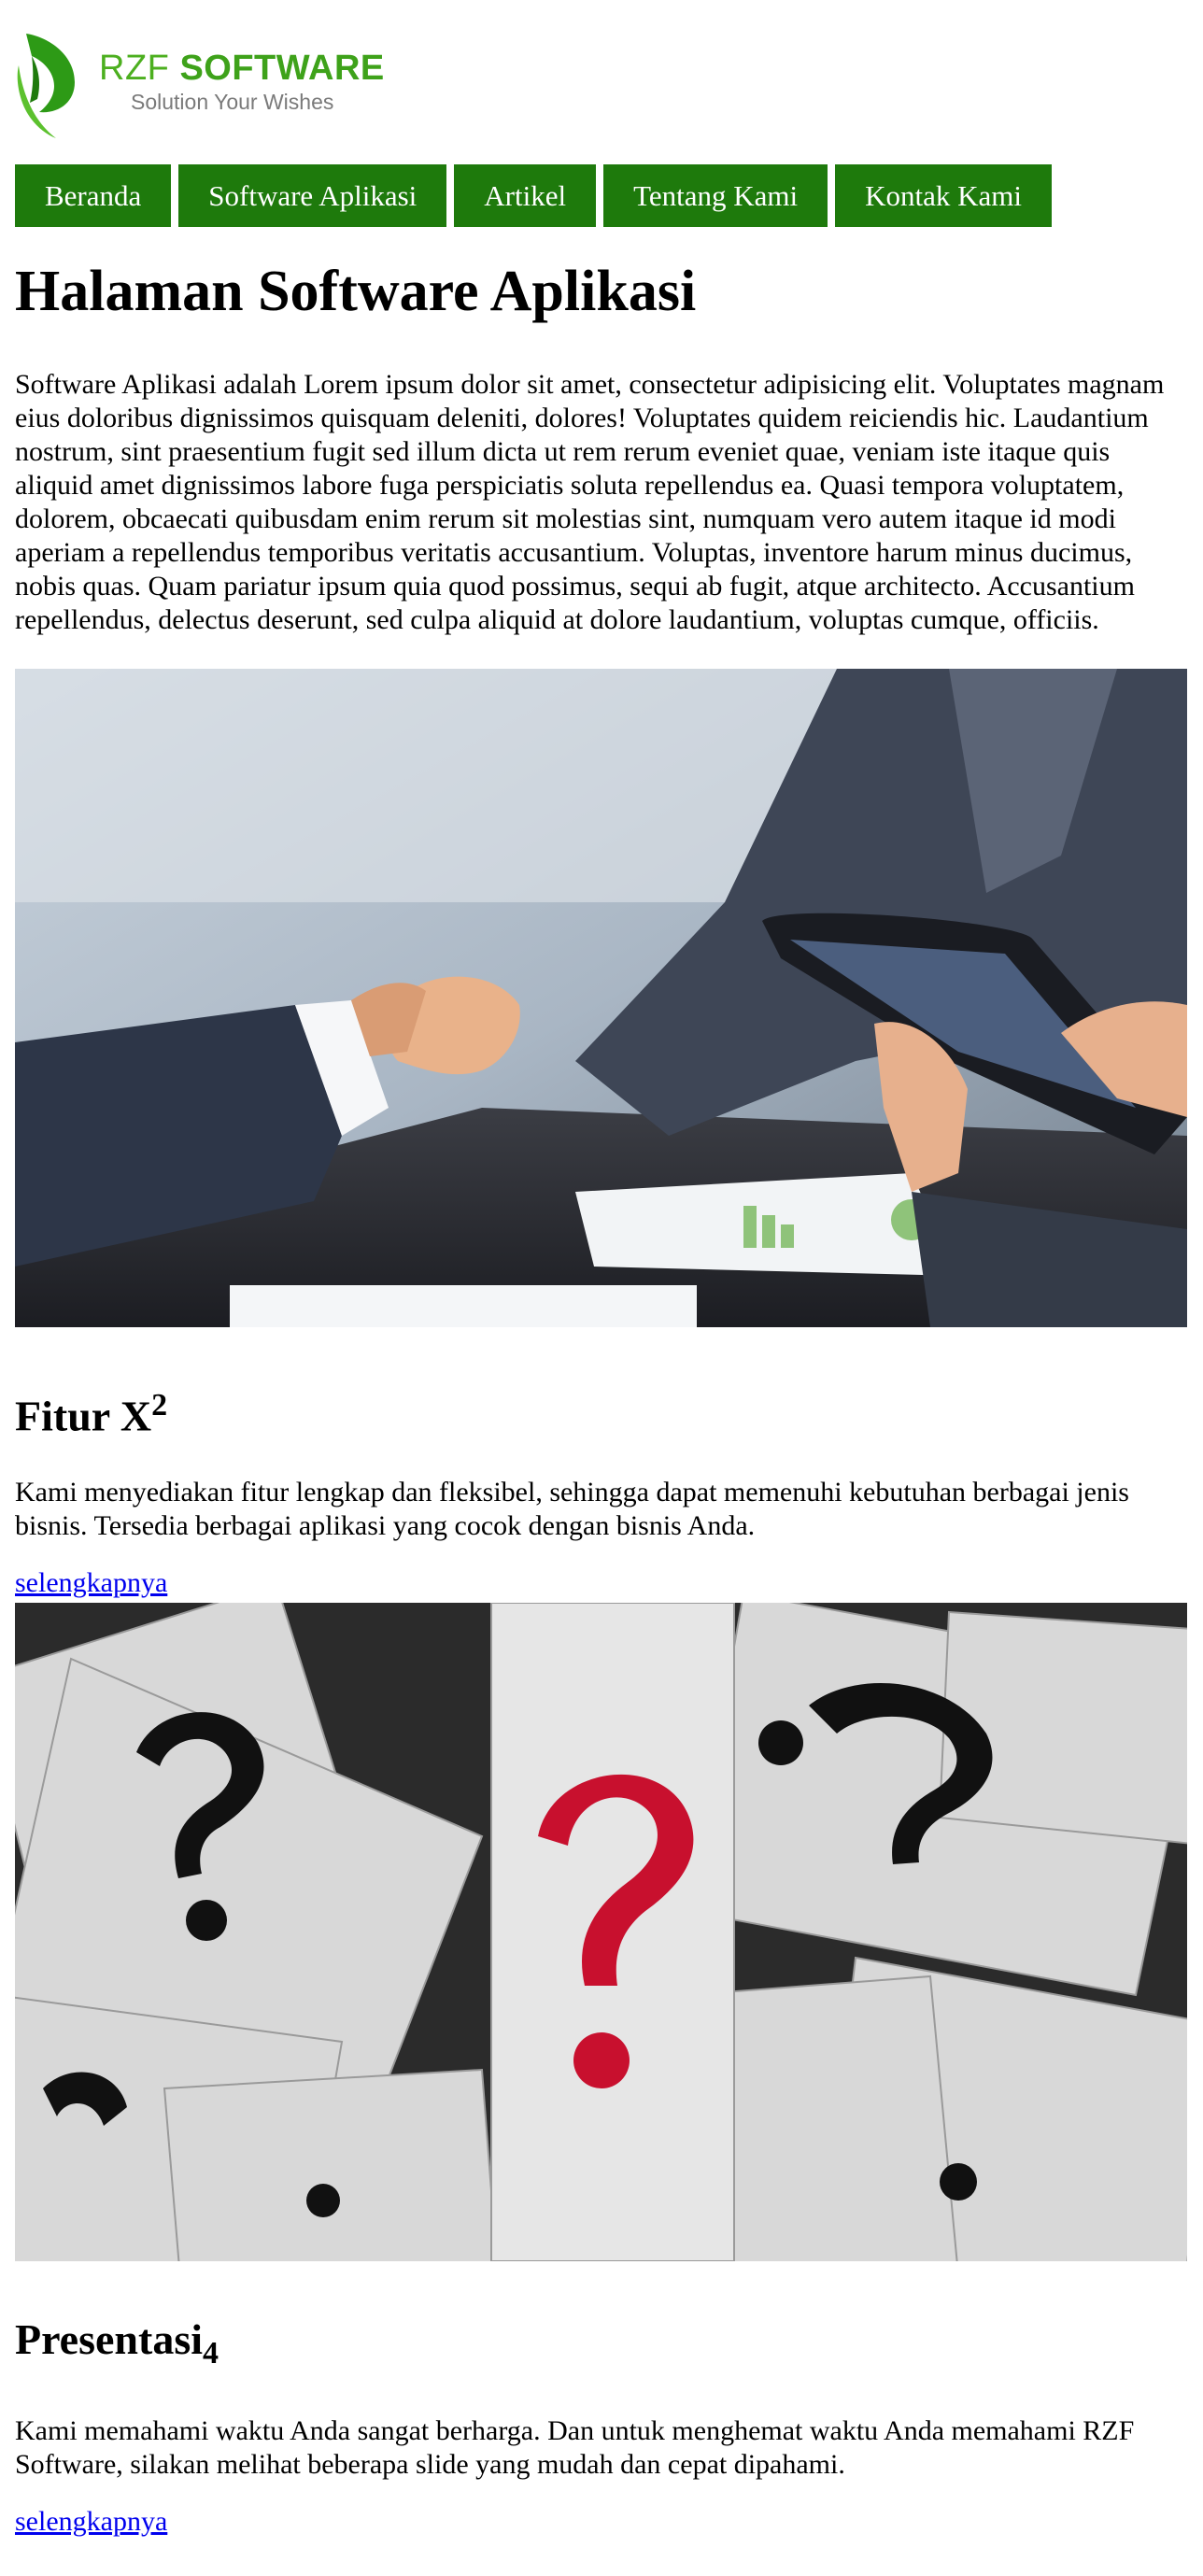 The width and height of the screenshot is (1203, 2576). Describe the element at coordinates (601, 1583) in the screenshot. I see `section-fitur-more-link: selengkapnya` at that location.